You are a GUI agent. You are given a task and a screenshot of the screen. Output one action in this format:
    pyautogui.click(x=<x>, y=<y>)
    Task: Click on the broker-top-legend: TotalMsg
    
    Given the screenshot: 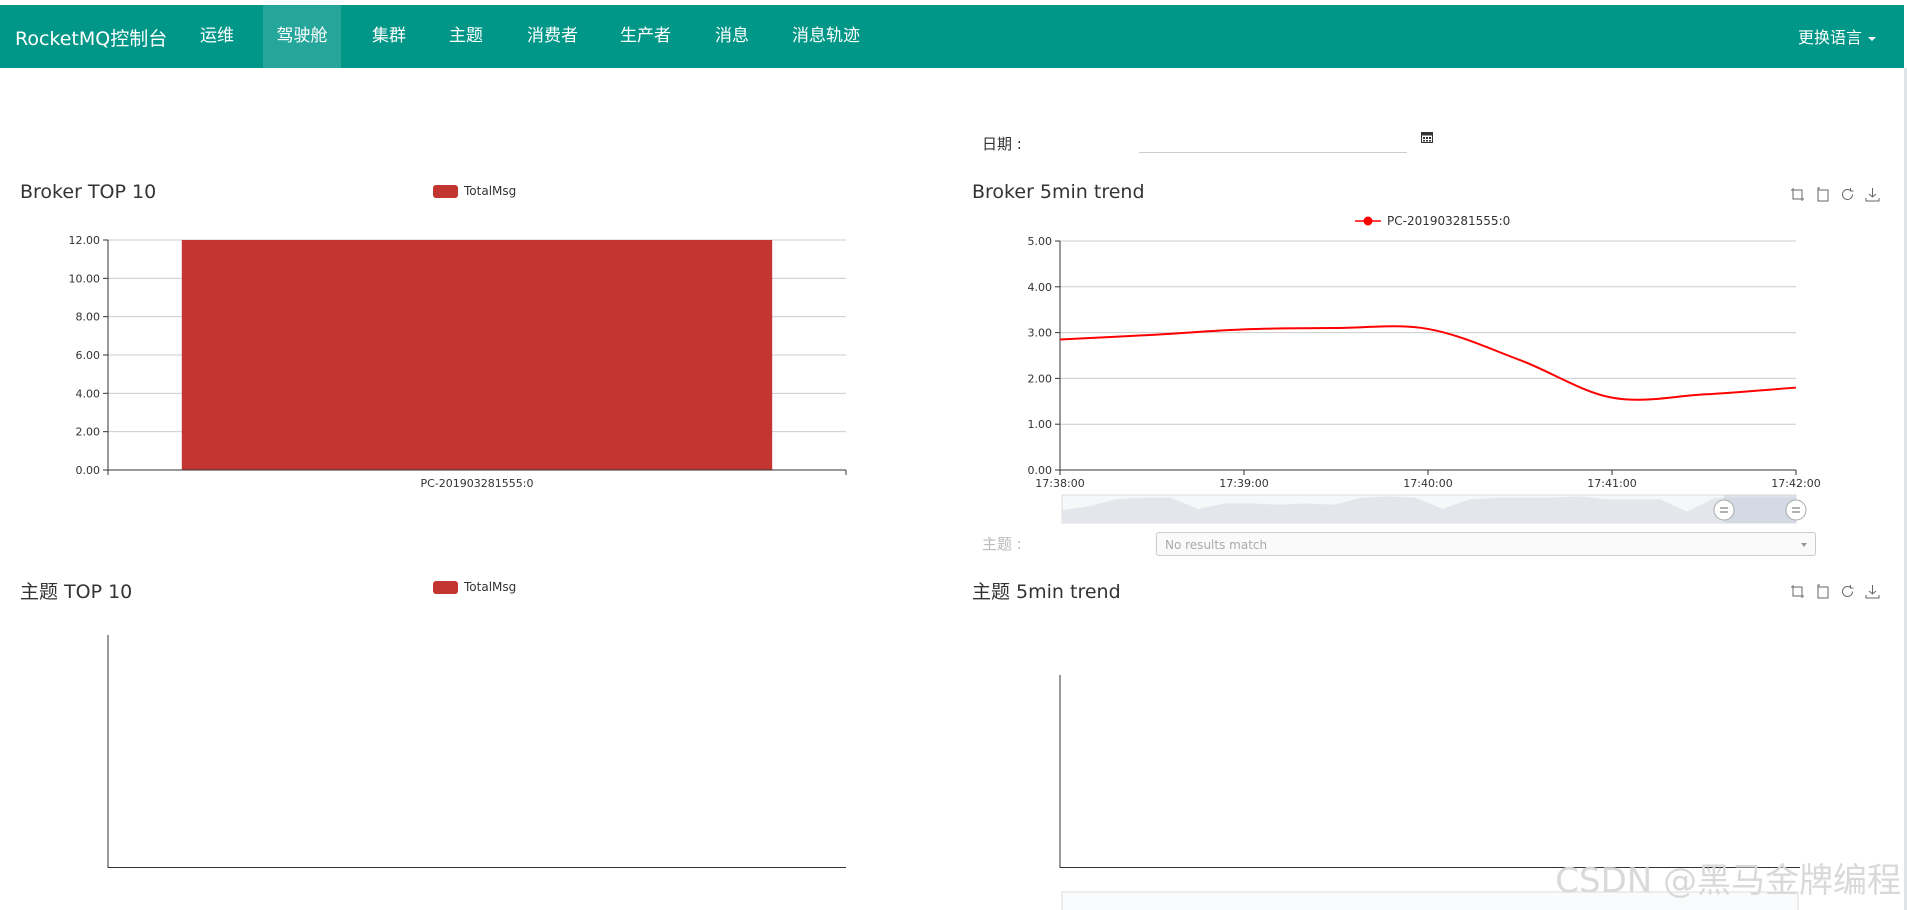 What is the action you would take?
    pyautogui.click(x=474, y=191)
    